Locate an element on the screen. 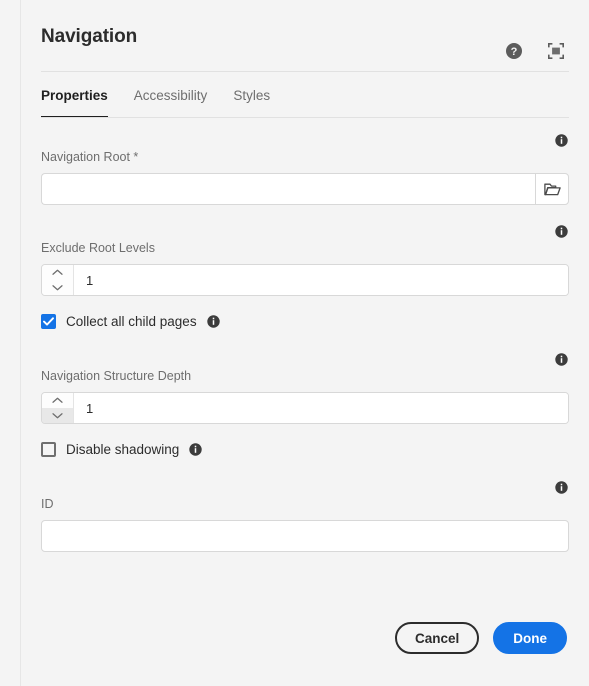  tab-styles: Styles is located at coordinates (251, 95).